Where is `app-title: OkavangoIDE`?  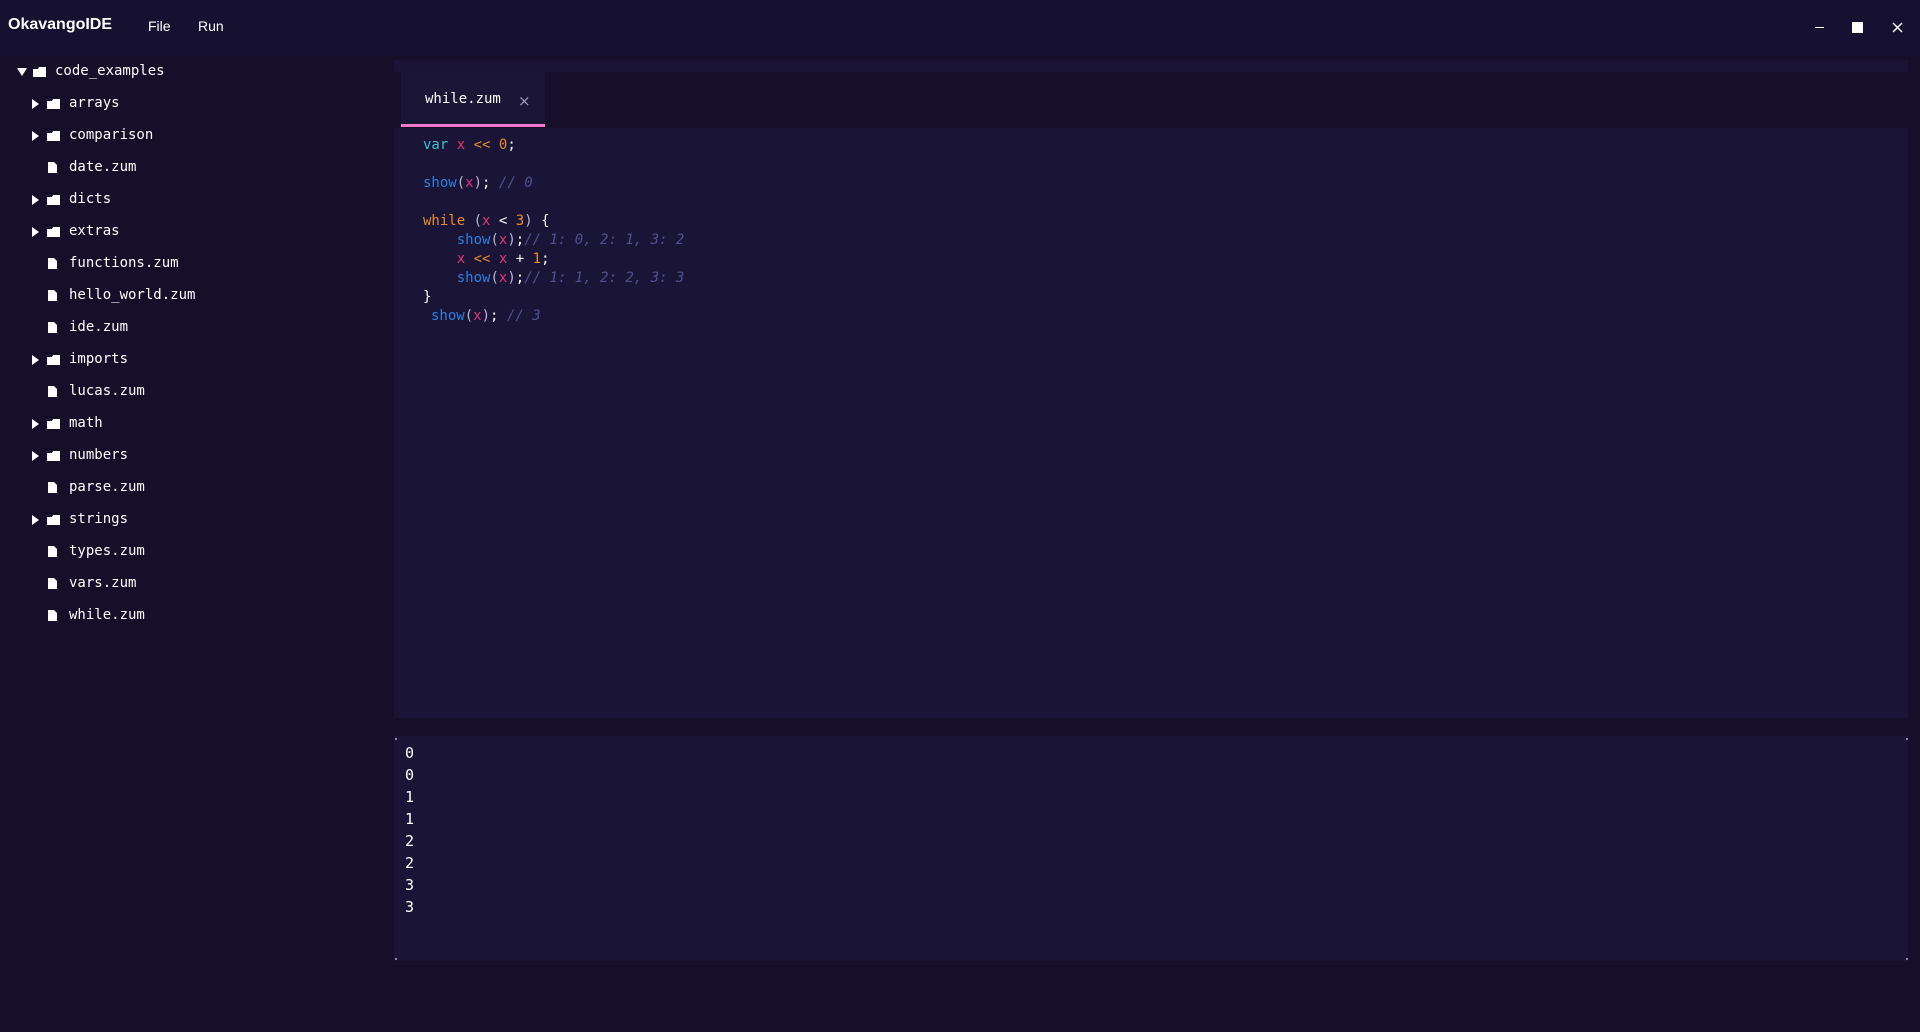
app-title: OkavangoIDE is located at coordinates (60, 24).